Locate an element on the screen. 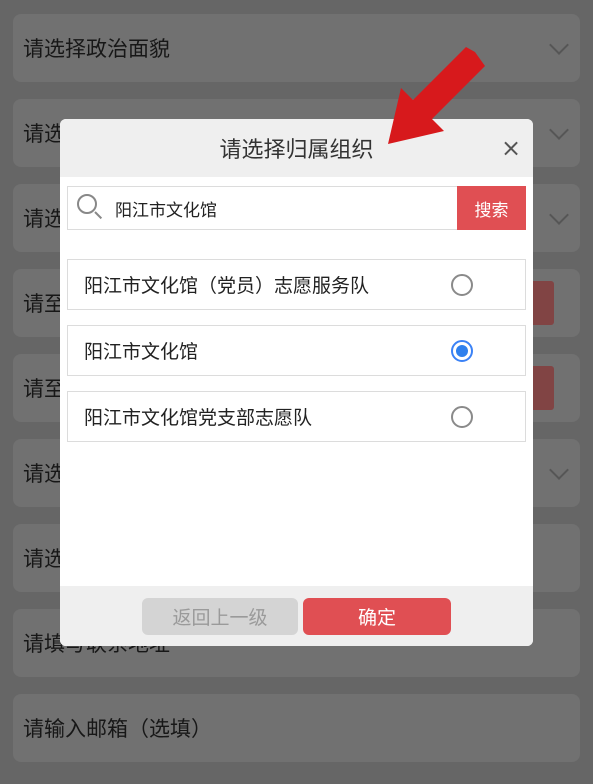 This screenshot has height=784, width=593. radio-button-selected is located at coordinates (462, 350).